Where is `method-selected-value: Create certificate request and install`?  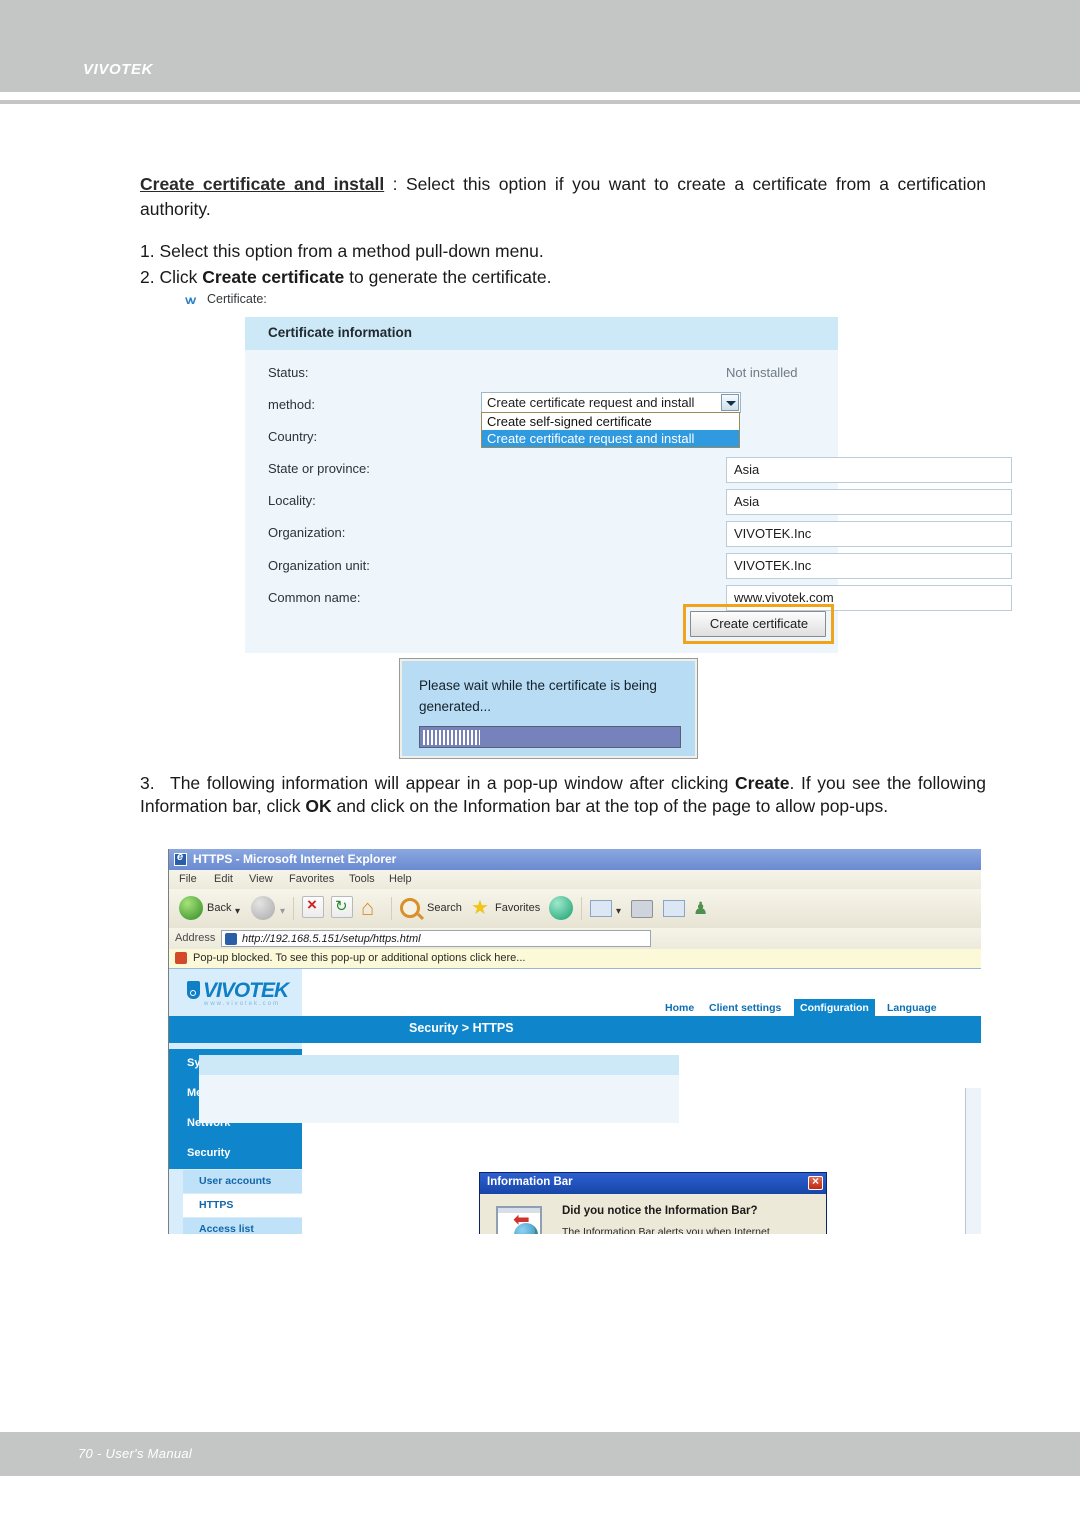 method-selected-value: Create certificate request and install is located at coordinates (591, 402).